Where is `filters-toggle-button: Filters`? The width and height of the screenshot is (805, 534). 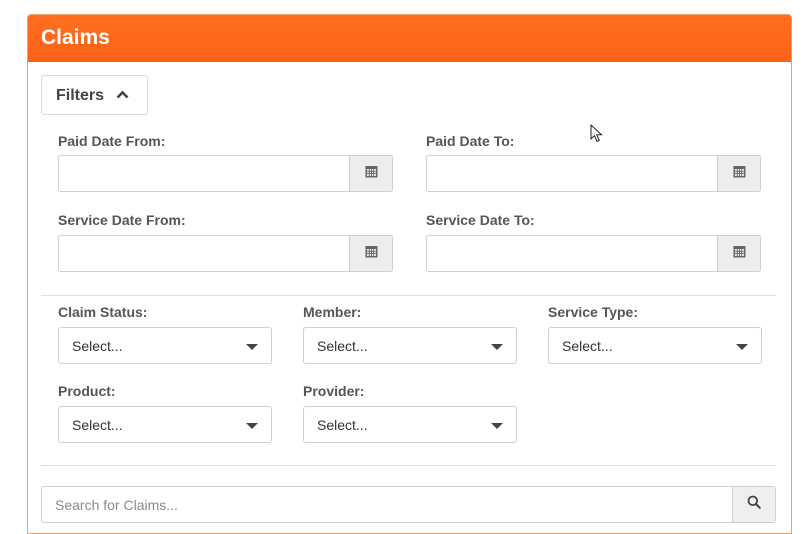
filters-toggle-button: Filters is located at coordinates (94, 95).